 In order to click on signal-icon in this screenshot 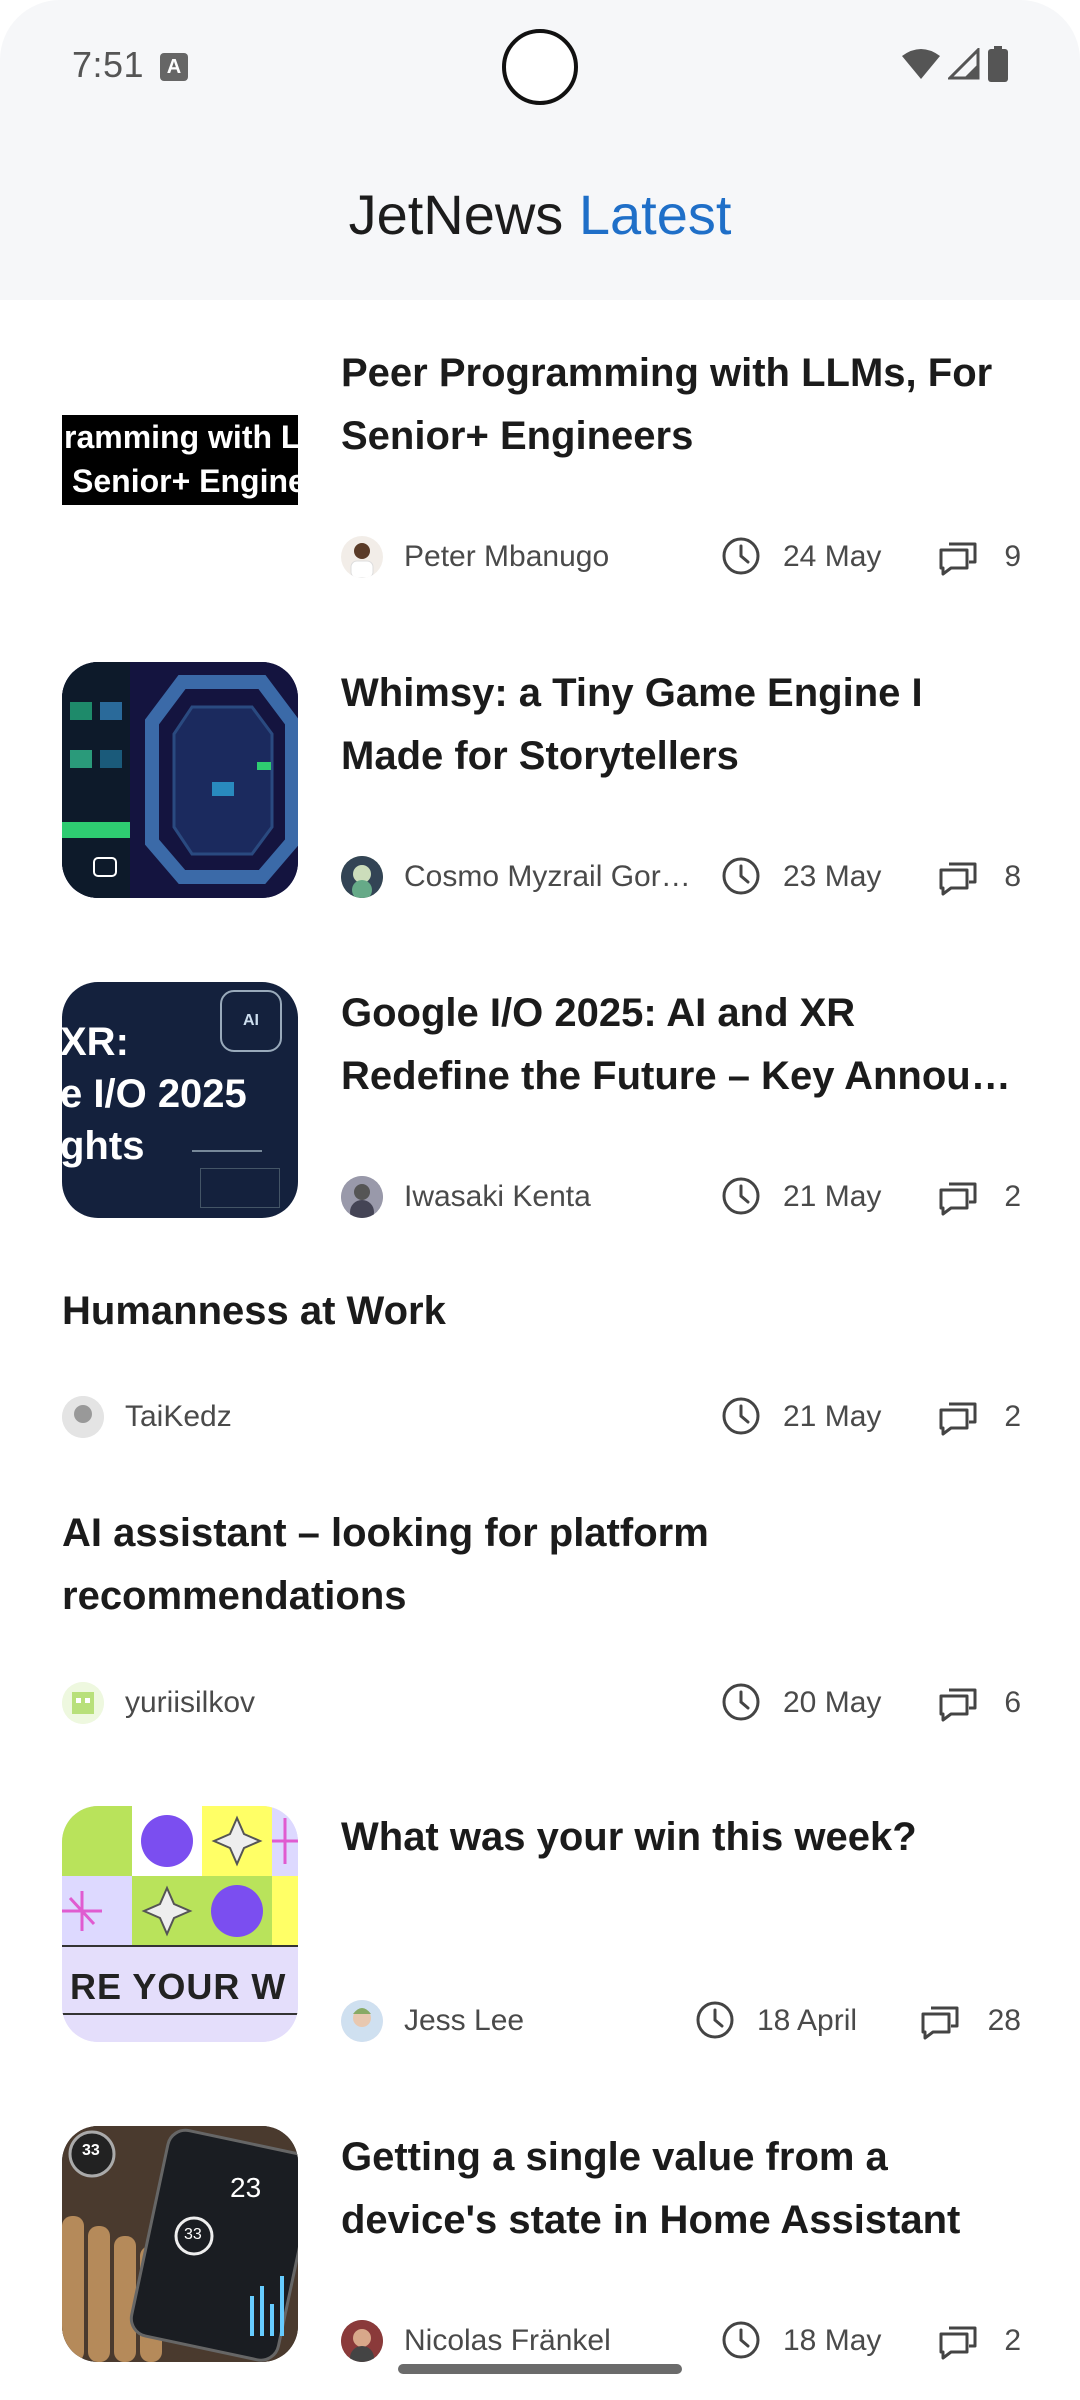, I will do `click(964, 64)`.